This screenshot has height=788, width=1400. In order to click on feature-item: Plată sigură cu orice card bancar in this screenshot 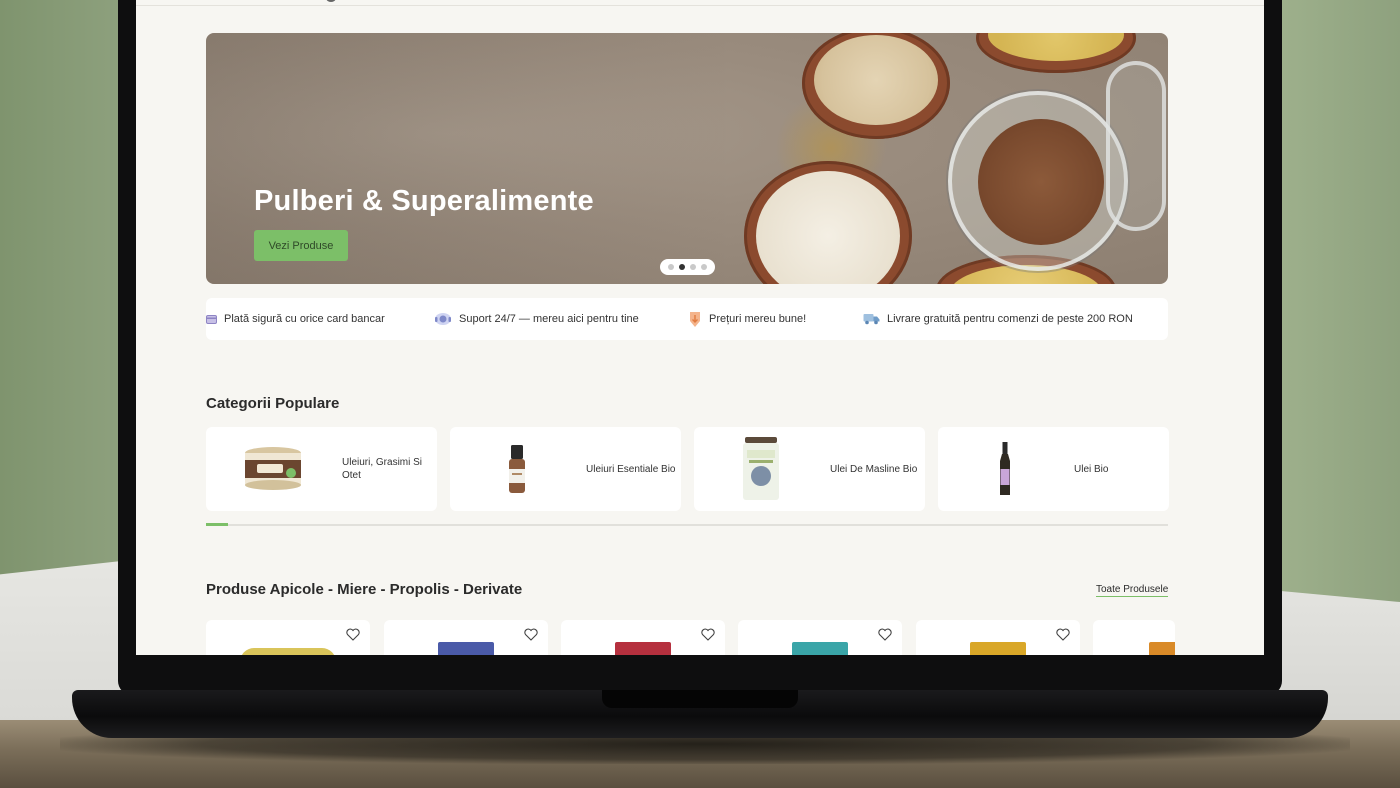, I will do `click(295, 319)`.